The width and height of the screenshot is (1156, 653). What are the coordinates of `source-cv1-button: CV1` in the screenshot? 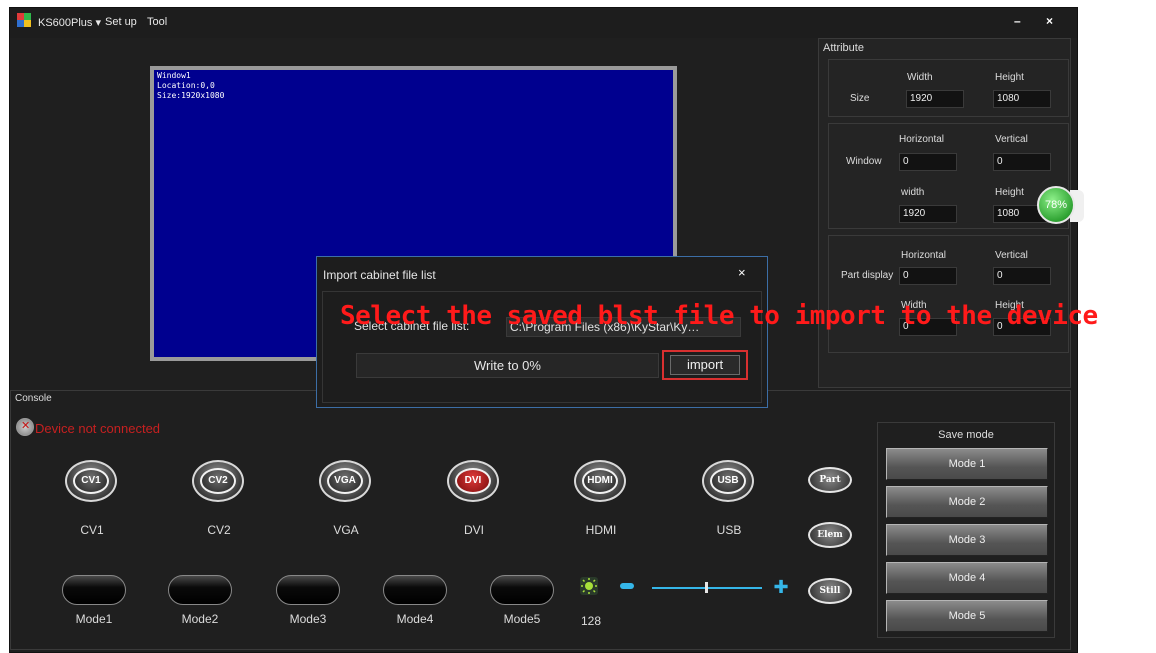 It's located at (91, 481).